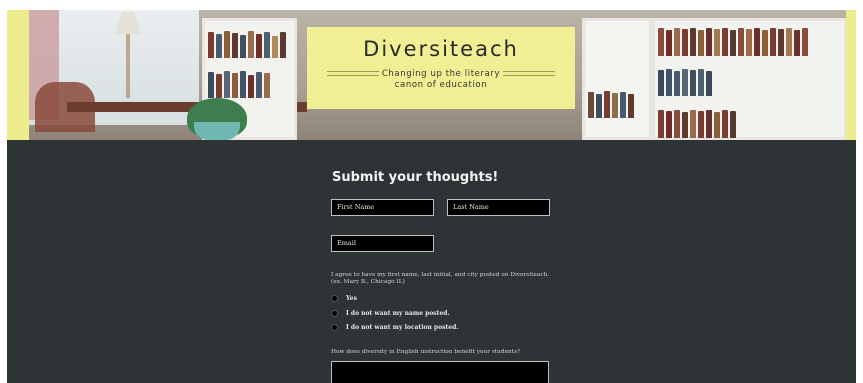 Image resolution: width=863 pixels, height=383 pixels. Describe the element at coordinates (498, 207) in the screenshot. I see `last-name-field: Last Name` at that location.